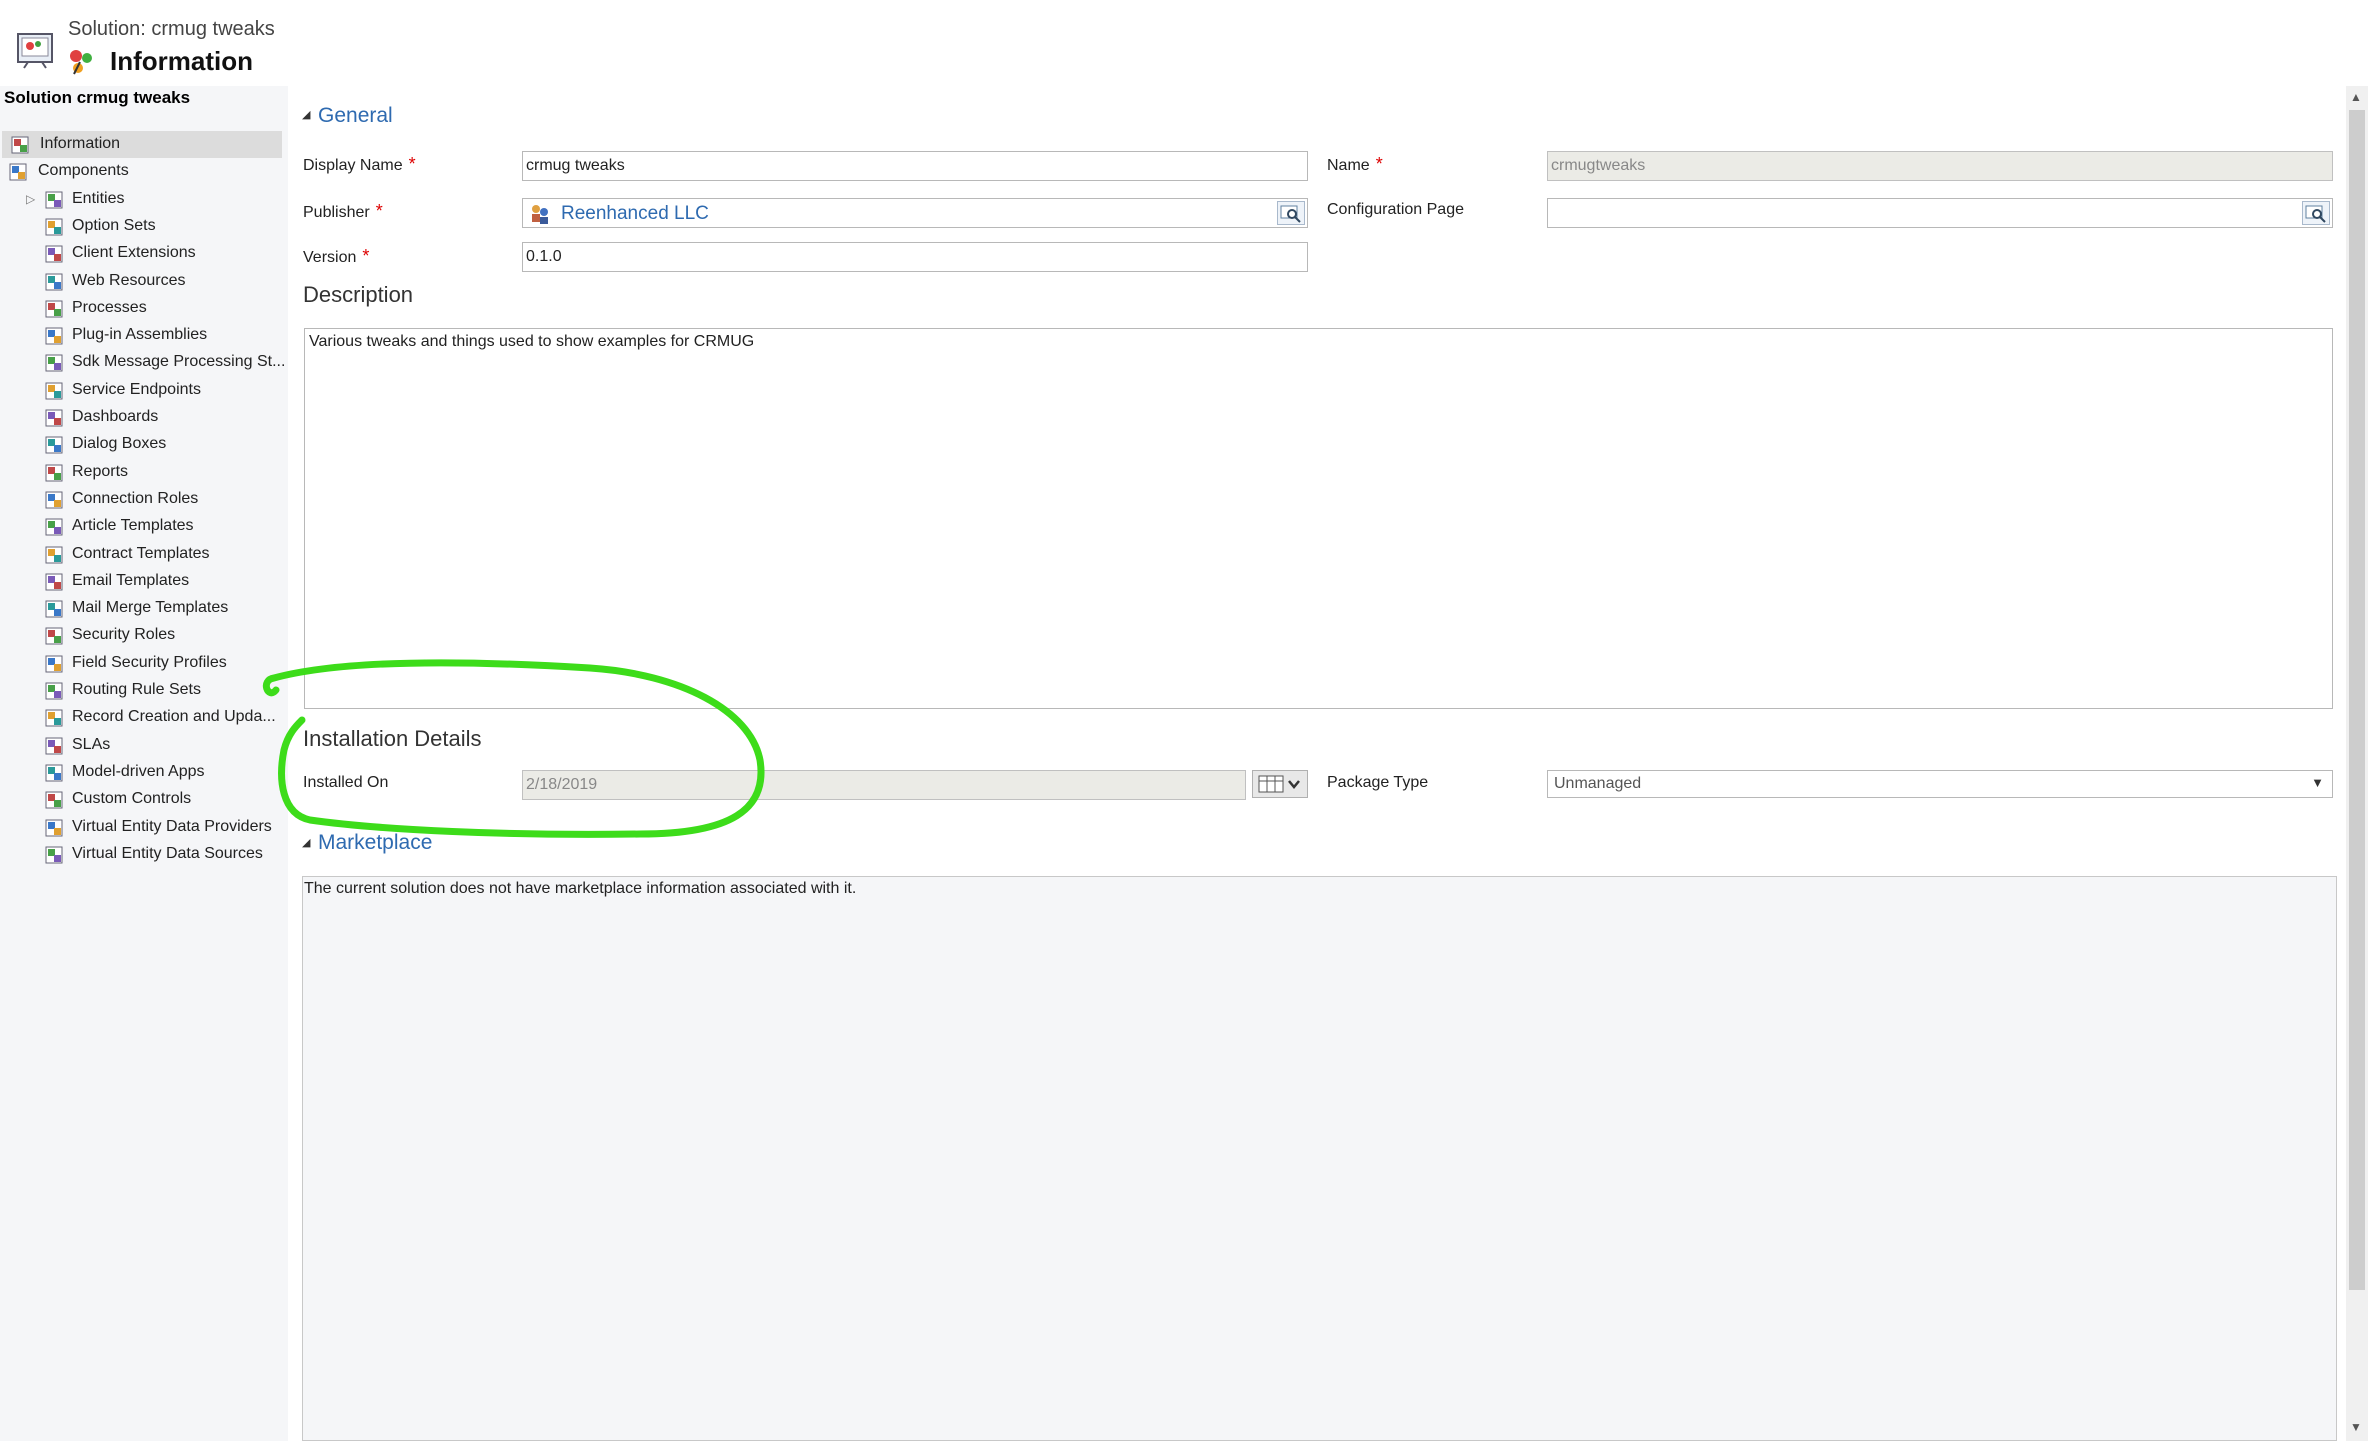 This screenshot has height=1441, width=2373. What do you see at coordinates (54, 746) in the screenshot?
I see `slas-icon` at bounding box center [54, 746].